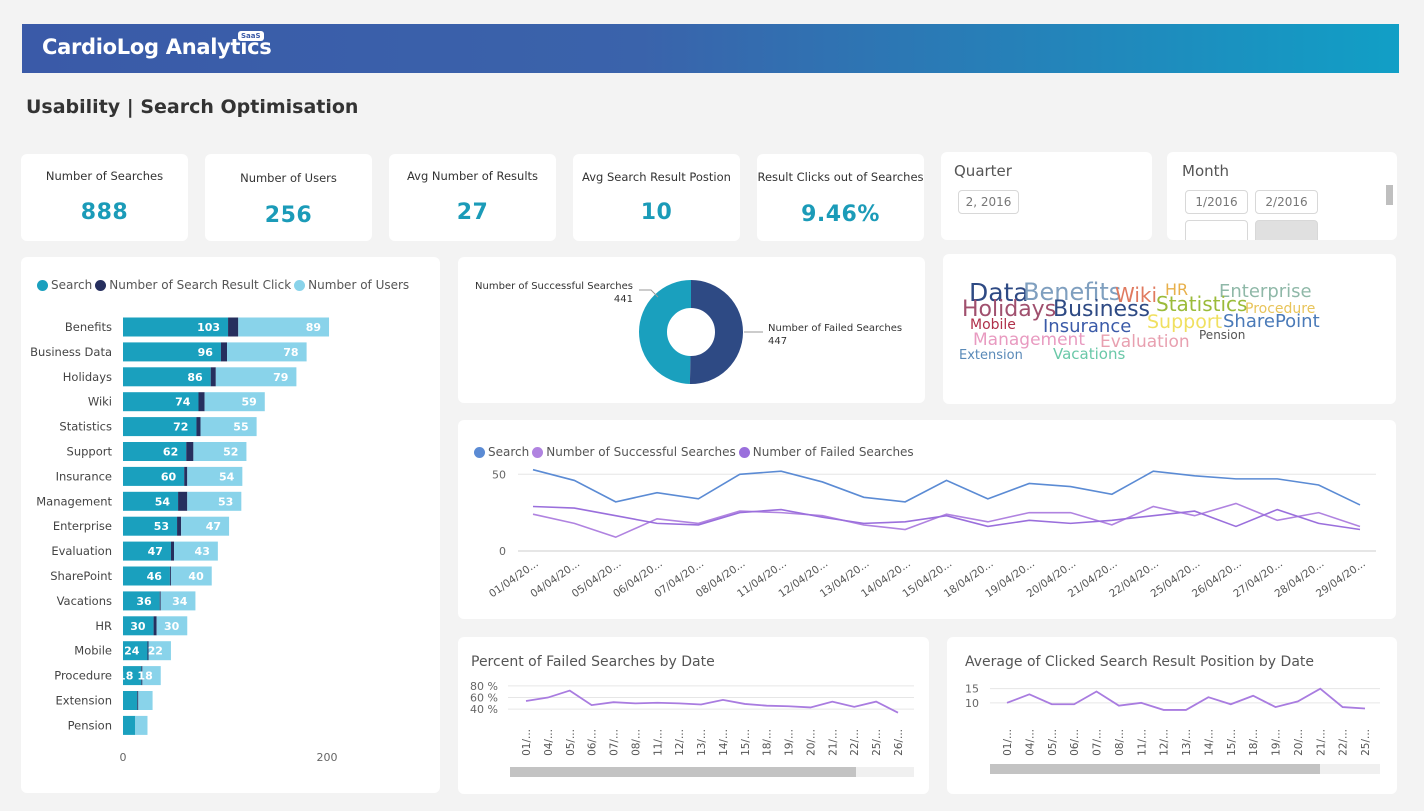 The width and height of the screenshot is (1424, 811). I want to click on category-label: Evaluation, so click(81, 551).